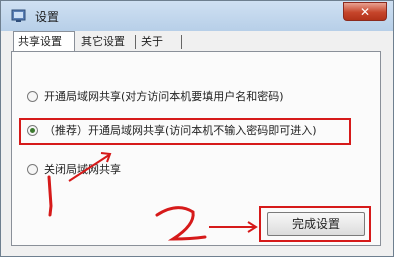 Image resolution: width=394 pixels, height=258 pixels. What do you see at coordinates (164, 96) in the screenshot?
I see `option-label: 开通局域网共享(对方访问本机要填用户名和密码)` at bounding box center [164, 96].